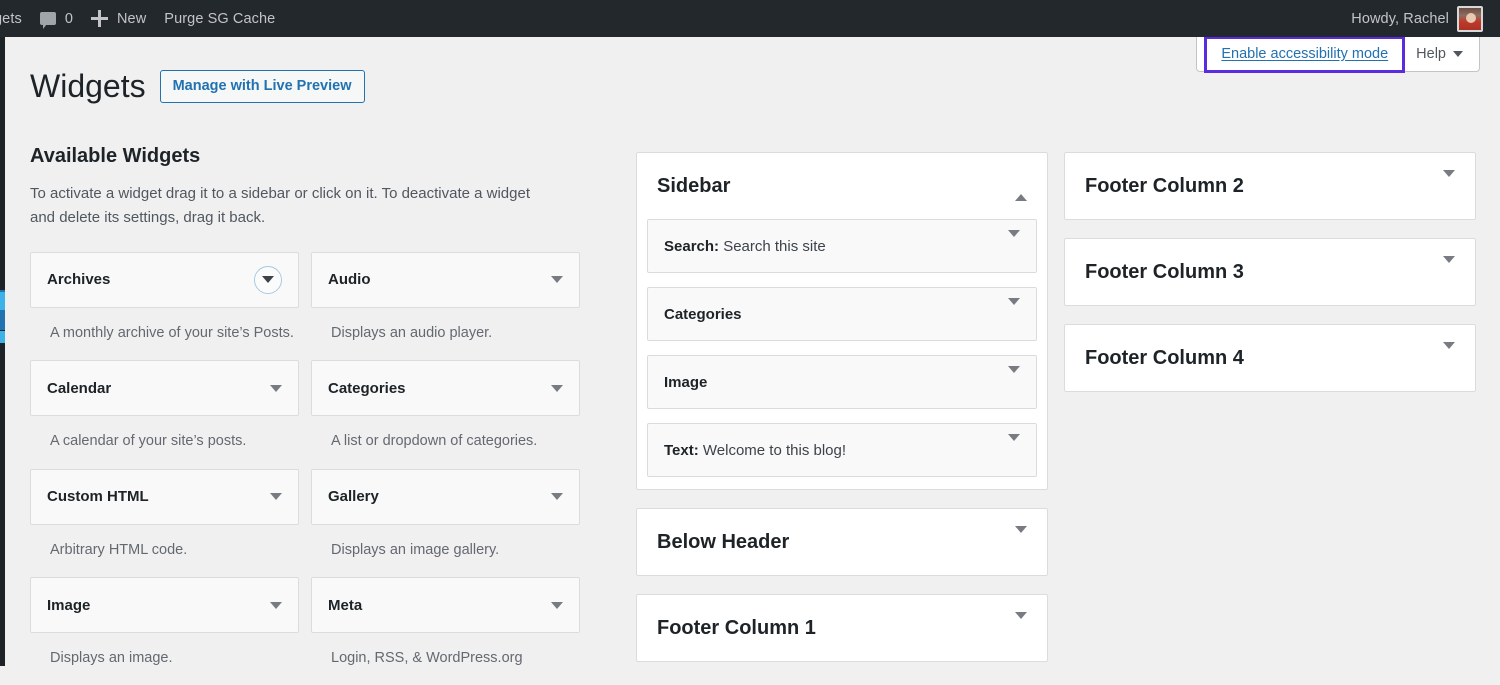  What do you see at coordinates (736, 627) in the screenshot?
I see `sidebar-panel-title: Footer Column 1` at bounding box center [736, 627].